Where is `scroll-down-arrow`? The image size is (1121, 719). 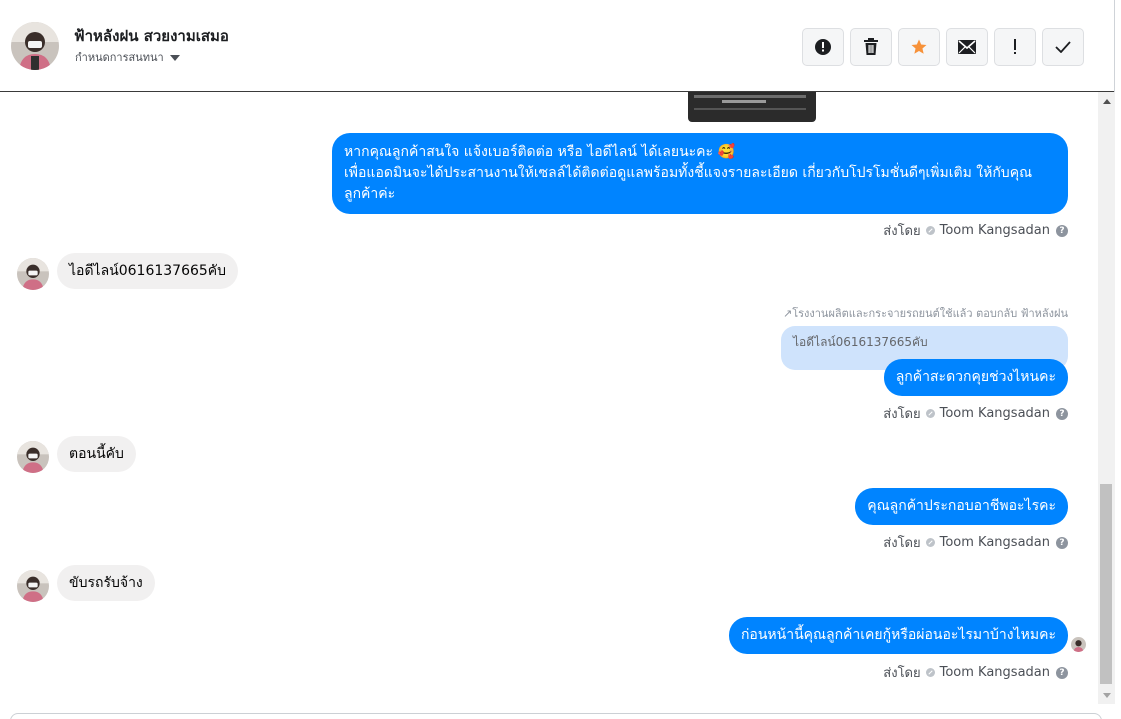 scroll-down-arrow is located at coordinates (1106, 695).